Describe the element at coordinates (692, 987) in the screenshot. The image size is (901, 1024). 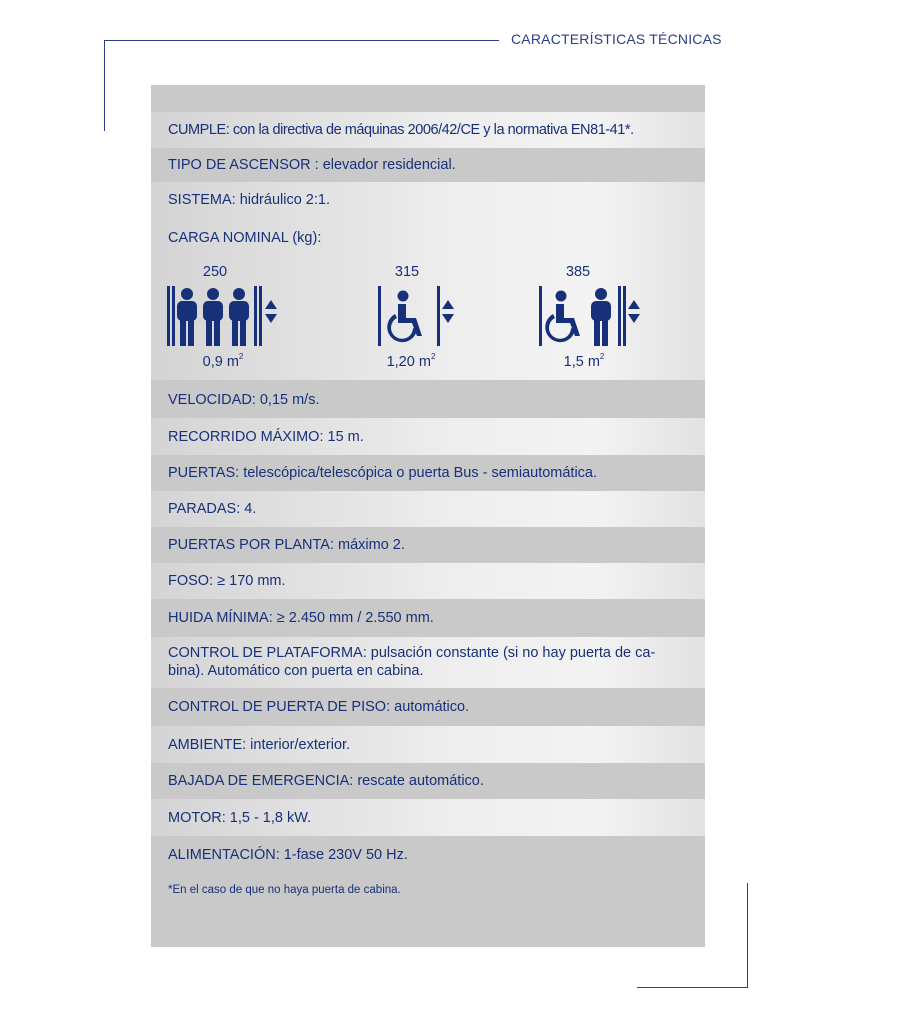
I see `corner-line-horizontal-bottom` at that location.